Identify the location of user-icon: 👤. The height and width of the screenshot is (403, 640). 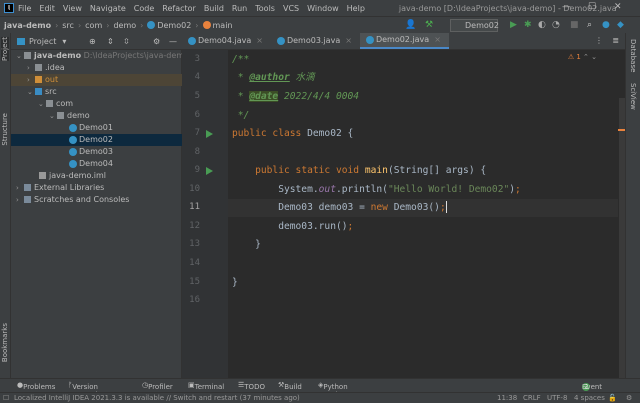
(410, 25).